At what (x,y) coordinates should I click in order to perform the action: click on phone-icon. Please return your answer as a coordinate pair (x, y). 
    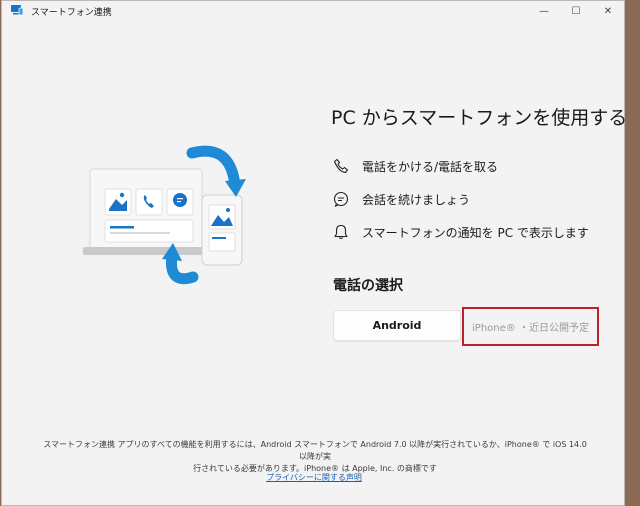
    Looking at the image, I should click on (341, 166).